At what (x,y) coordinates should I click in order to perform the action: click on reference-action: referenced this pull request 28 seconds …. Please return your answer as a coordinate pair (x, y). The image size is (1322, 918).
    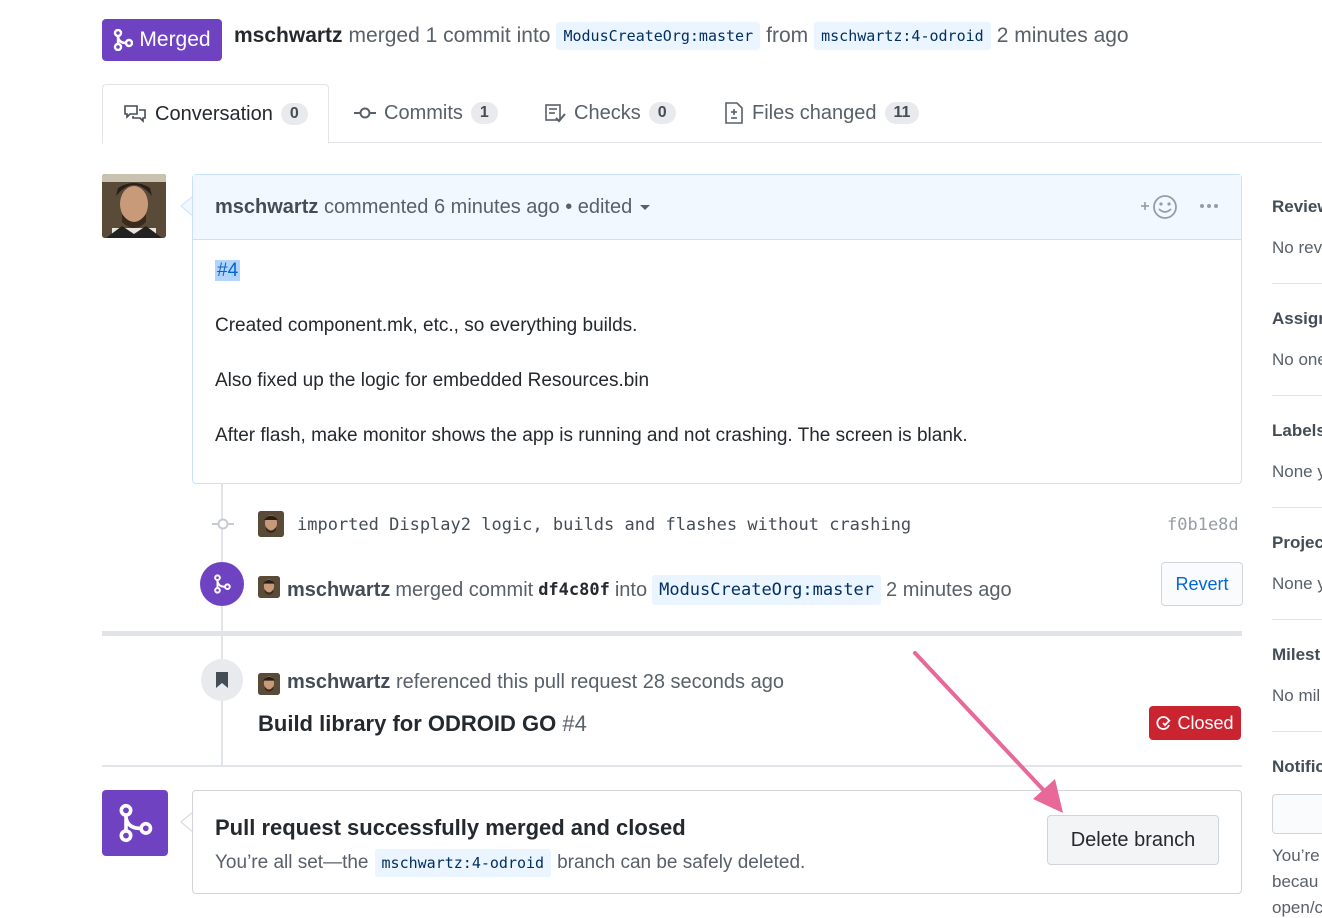
    Looking at the image, I should click on (589, 682).